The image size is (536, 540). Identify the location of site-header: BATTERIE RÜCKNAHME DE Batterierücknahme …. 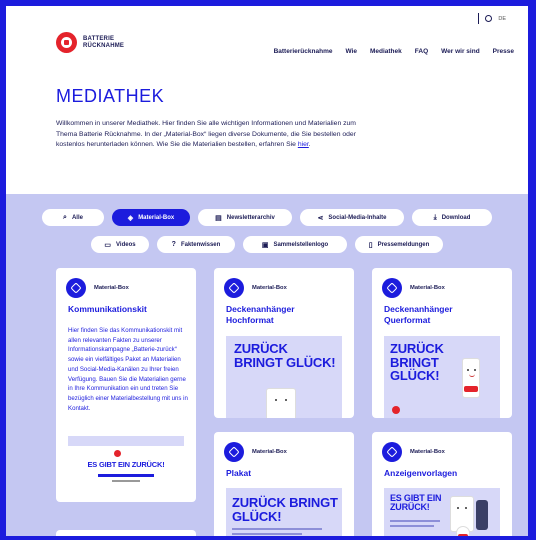
(267, 37).